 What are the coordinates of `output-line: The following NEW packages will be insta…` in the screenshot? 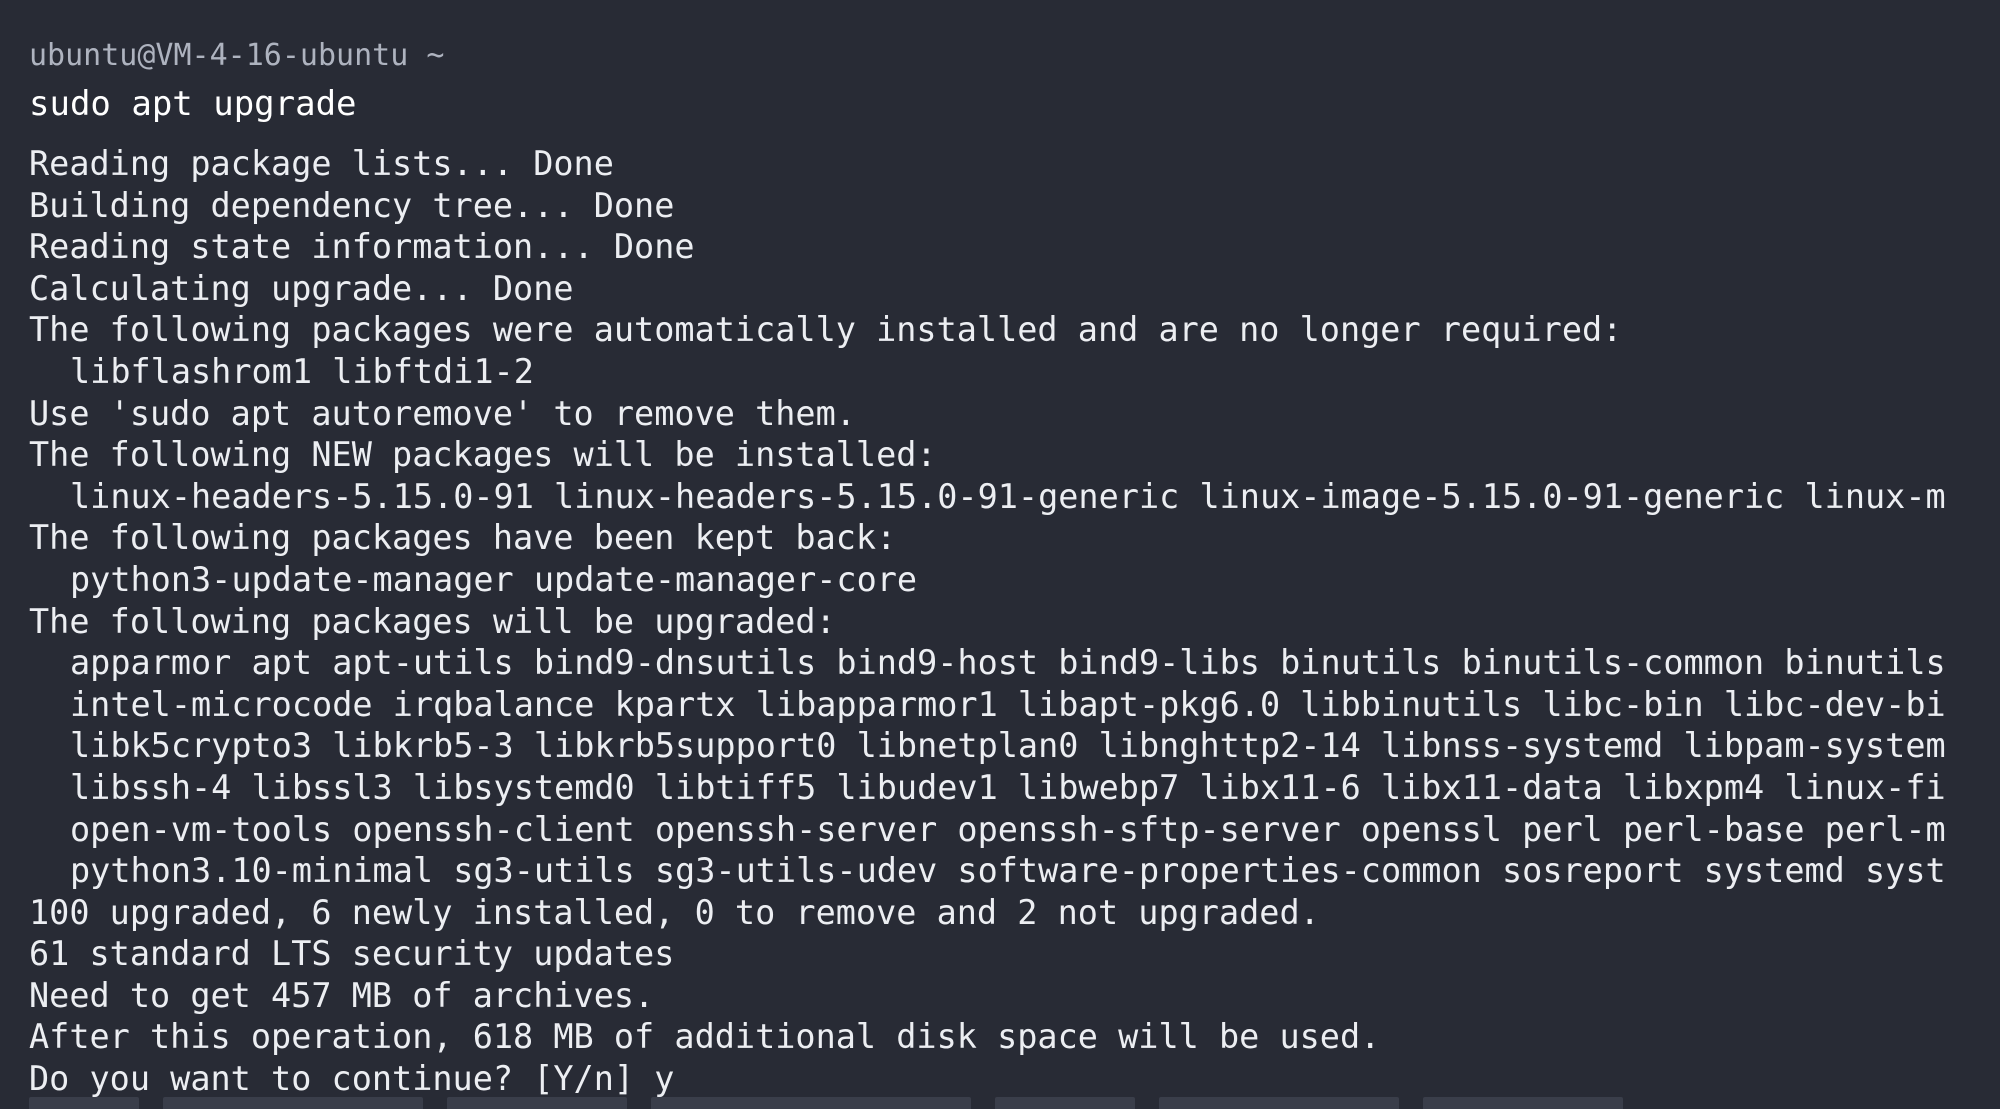 It's located at (483, 455).